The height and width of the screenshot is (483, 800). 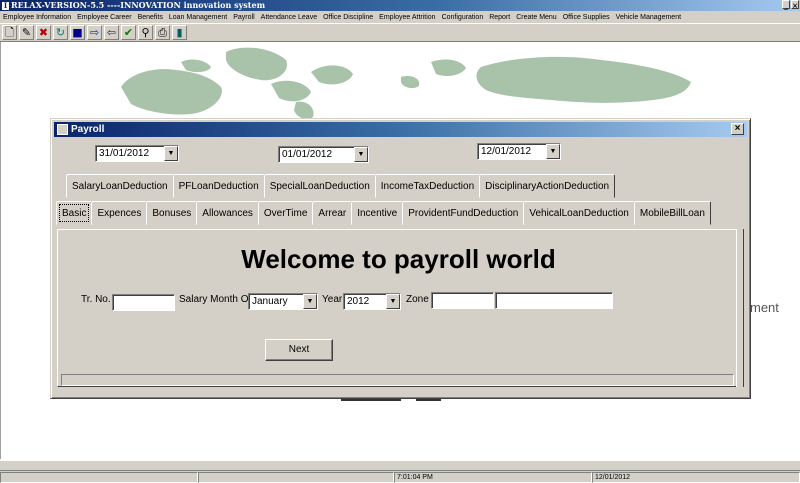 I want to click on status-strip, so click(x=397, y=380).